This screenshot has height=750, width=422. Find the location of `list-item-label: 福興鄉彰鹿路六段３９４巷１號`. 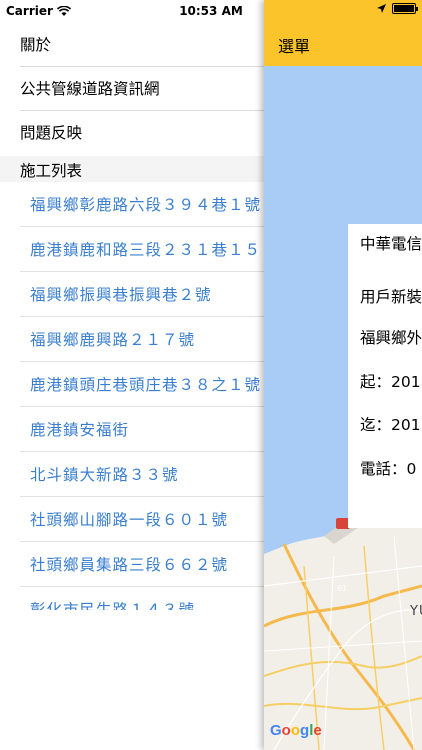

list-item-label: 福興鄉彰鹿路六段３９４巷１號 is located at coordinates (146, 205).